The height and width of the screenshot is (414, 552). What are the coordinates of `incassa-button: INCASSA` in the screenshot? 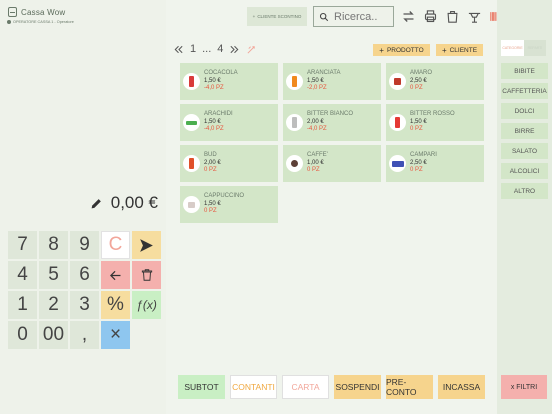 It's located at (461, 387).